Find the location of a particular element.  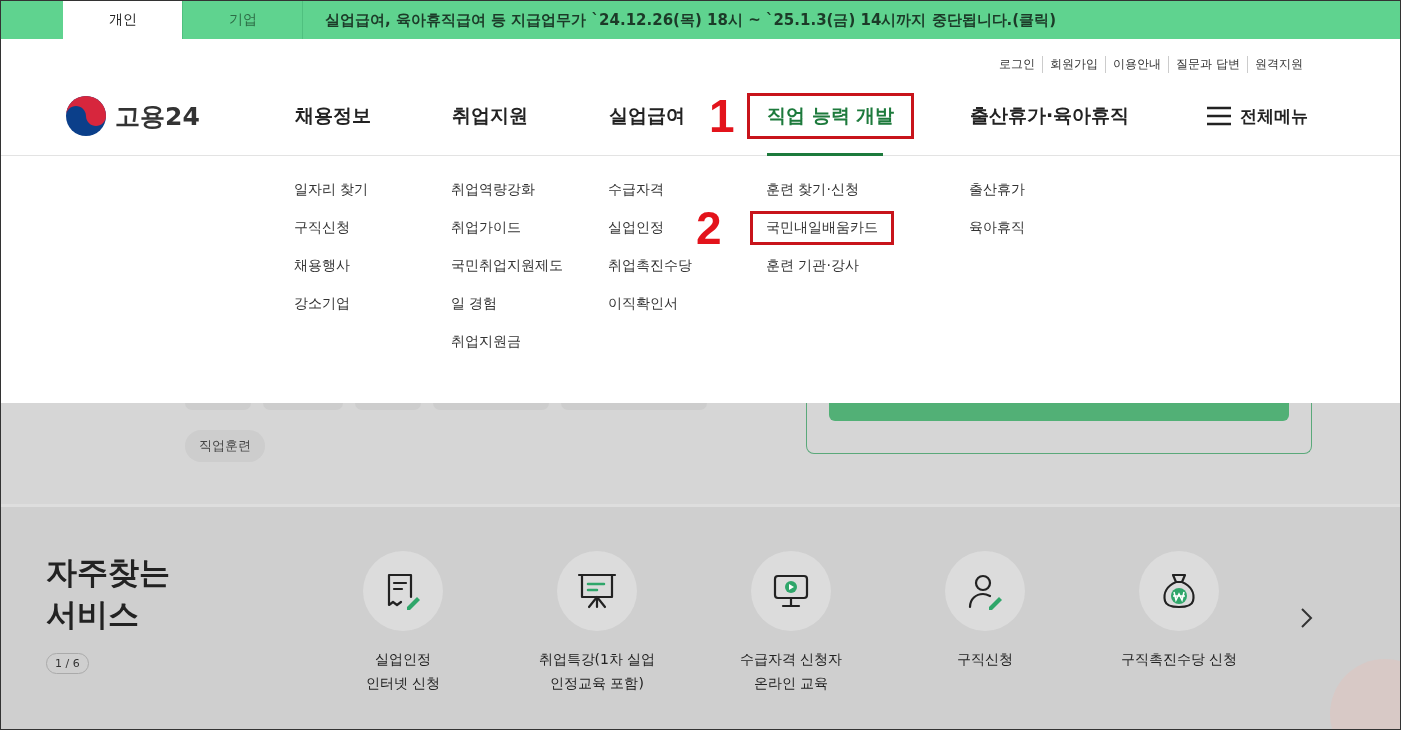

service-label: 수급자격 신청자 온라인 교육 is located at coordinates (791, 671).